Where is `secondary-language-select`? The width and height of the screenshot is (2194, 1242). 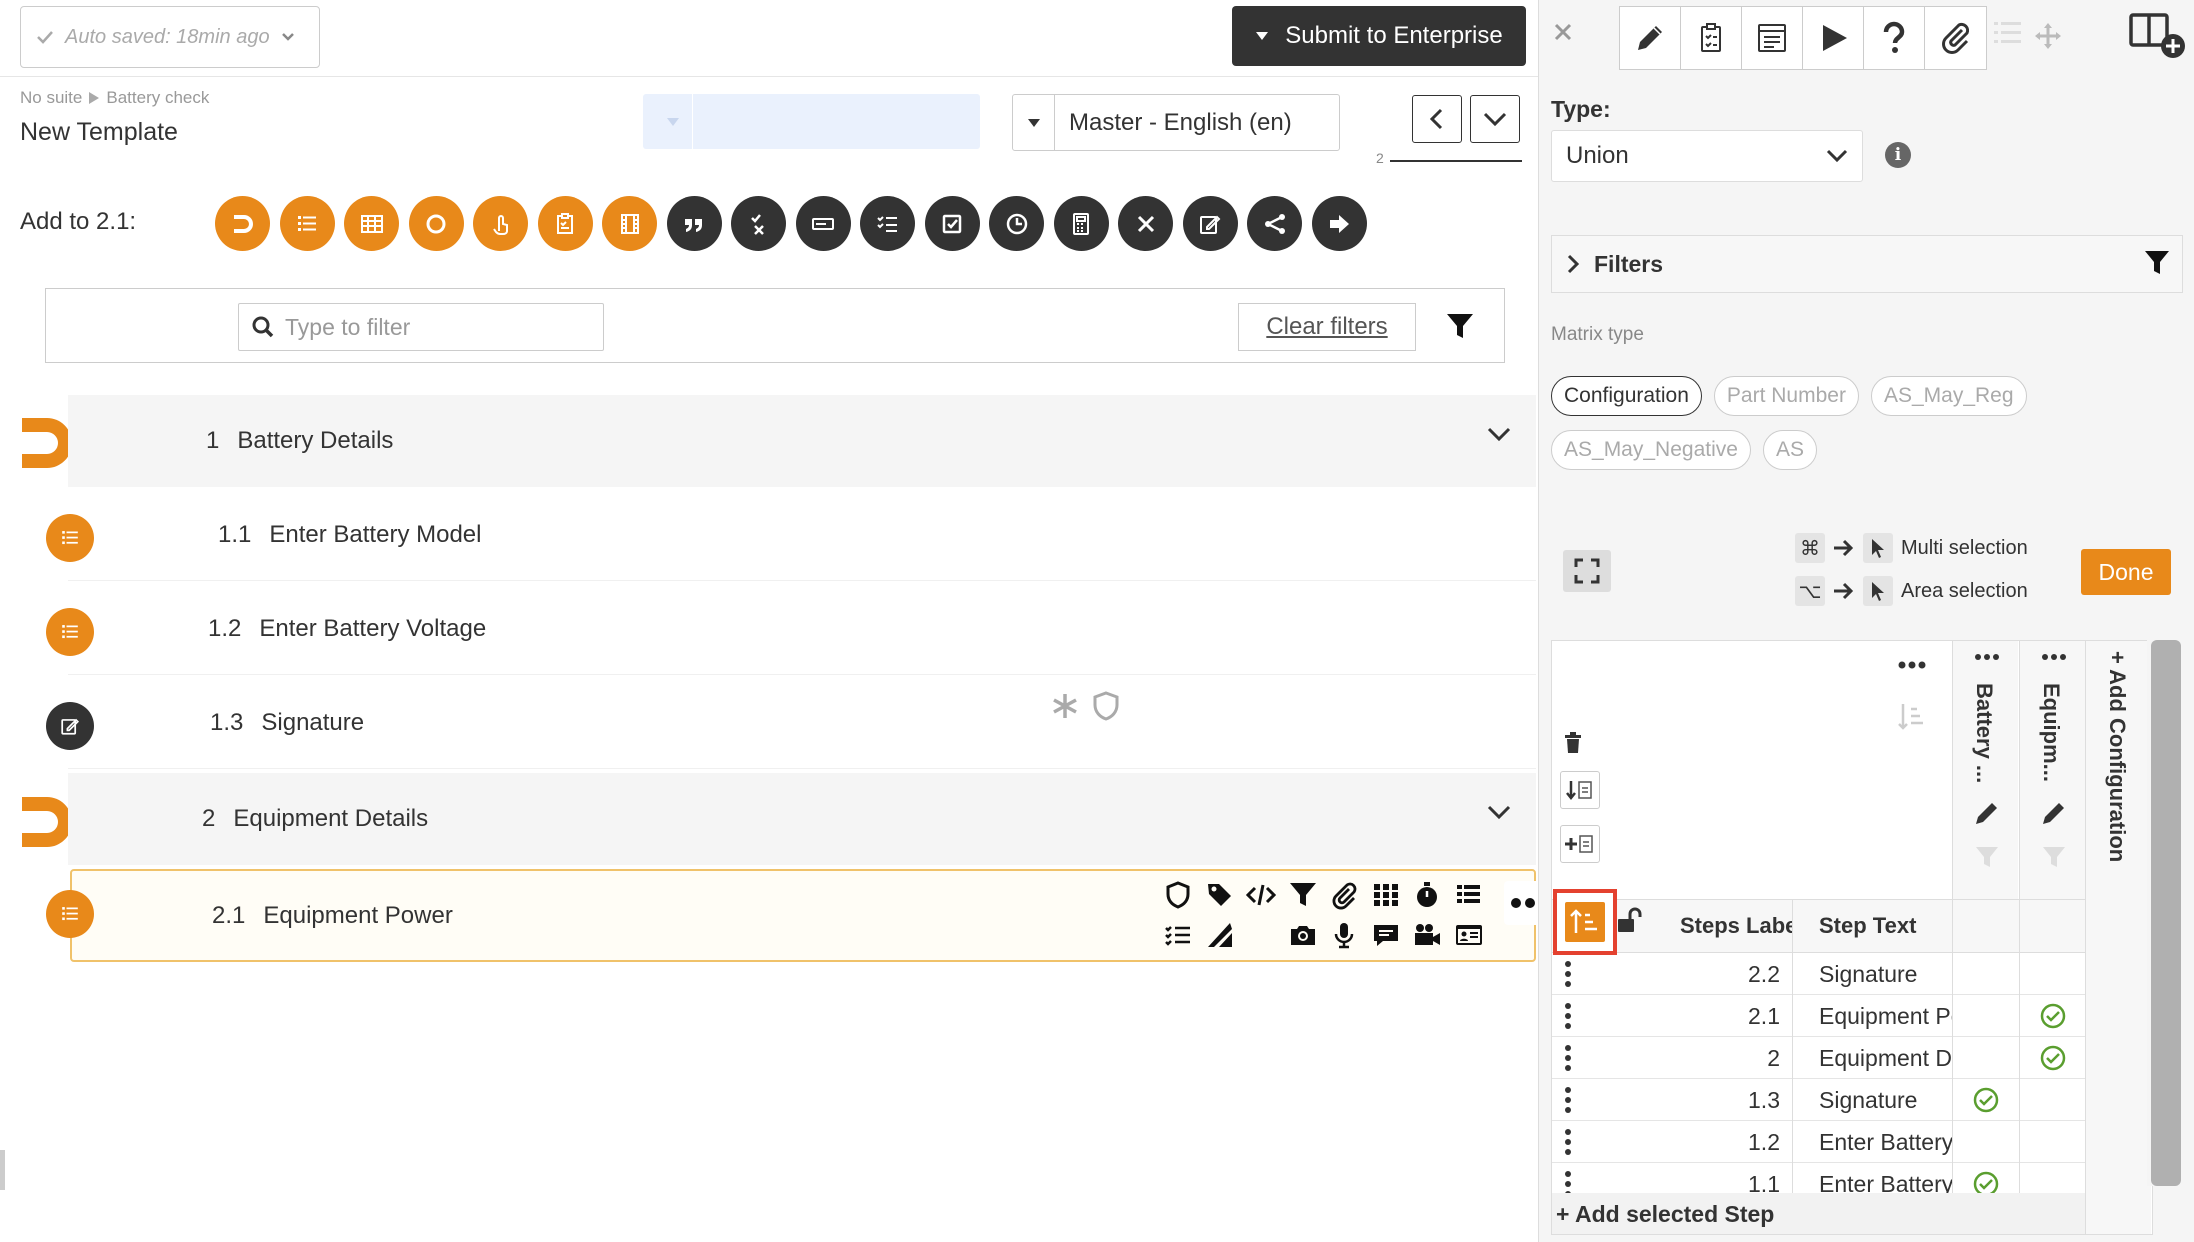
secondary-language-select is located at coordinates (811, 121).